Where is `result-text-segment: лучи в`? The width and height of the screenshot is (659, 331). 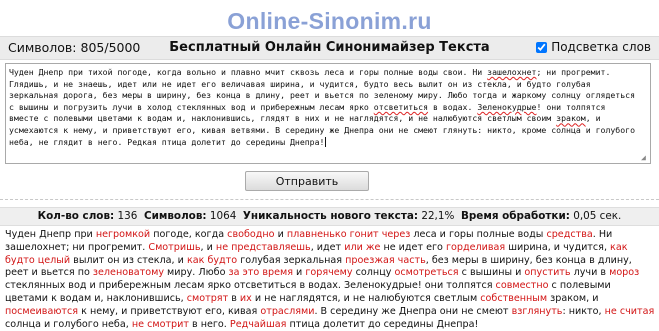 result-text-segment: лучи в is located at coordinates (590, 273).